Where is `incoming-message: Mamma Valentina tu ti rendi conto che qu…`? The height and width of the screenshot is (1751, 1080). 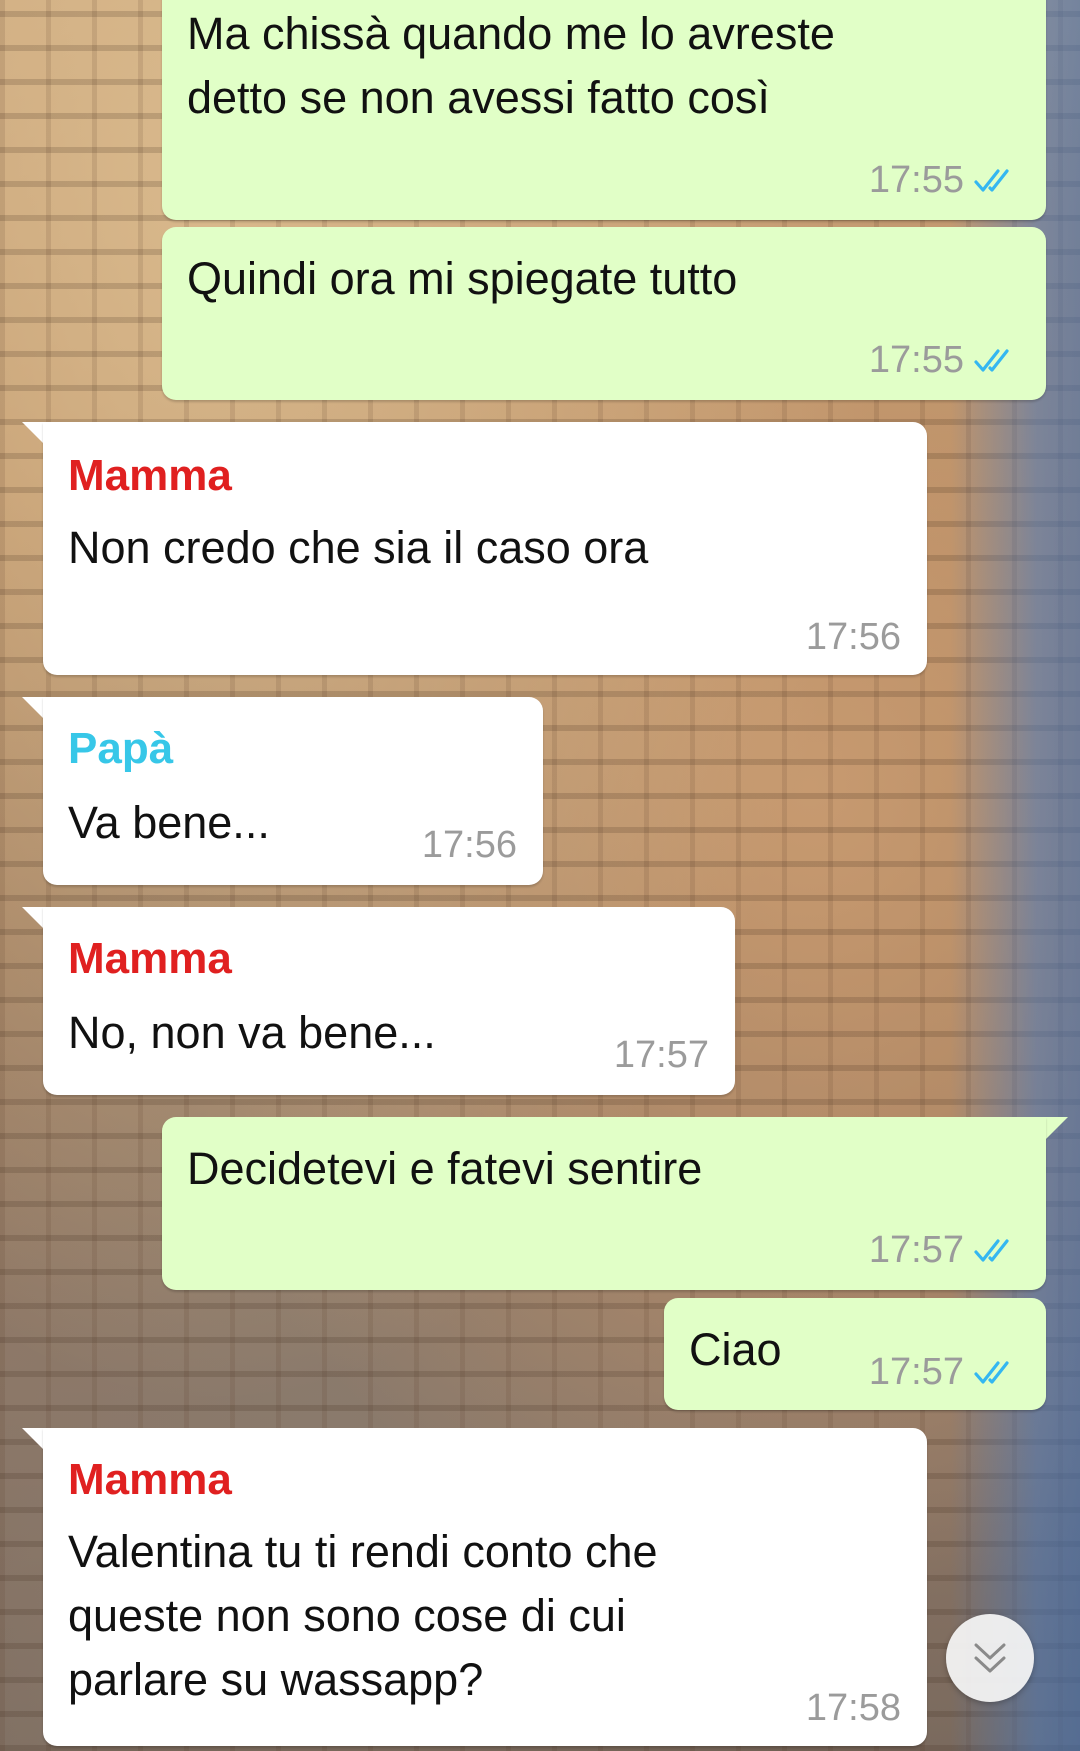
incoming-message: Mamma Valentina tu ti rendi conto che qu… is located at coordinates (485, 1587).